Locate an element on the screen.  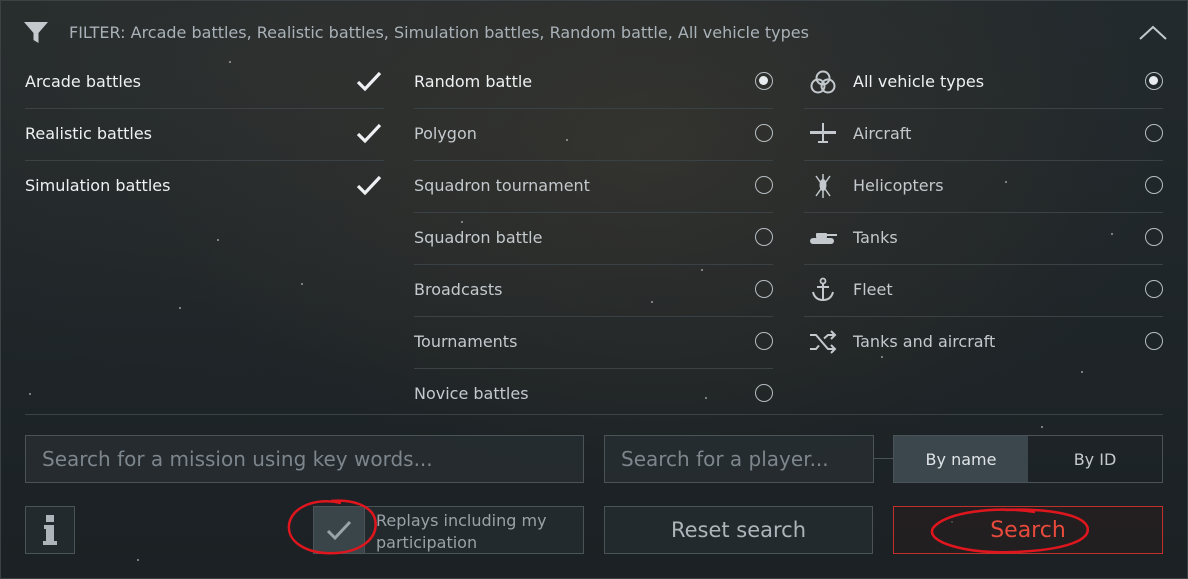
connector-line is located at coordinates (883, 458).